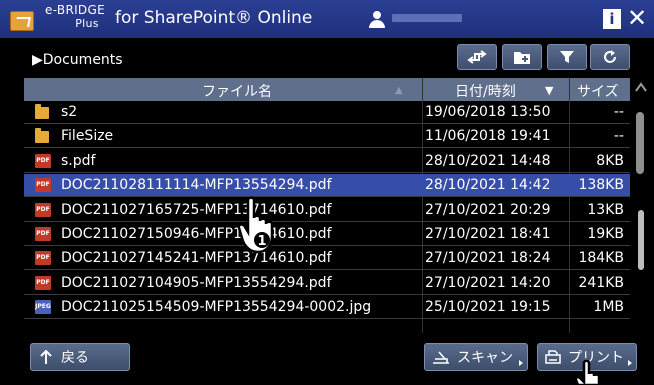 The height and width of the screenshot is (385, 654). I want to click on refresh-icon, so click(610, 56).